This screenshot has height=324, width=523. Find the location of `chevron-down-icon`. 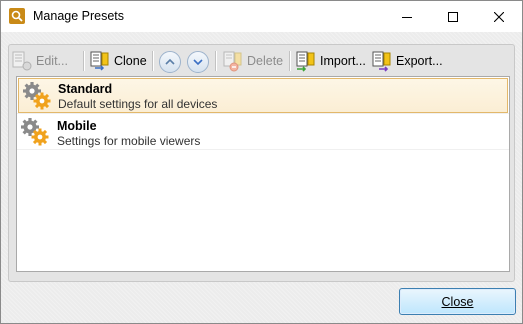

chevron-down-icon is located at coordinates (198, 62).